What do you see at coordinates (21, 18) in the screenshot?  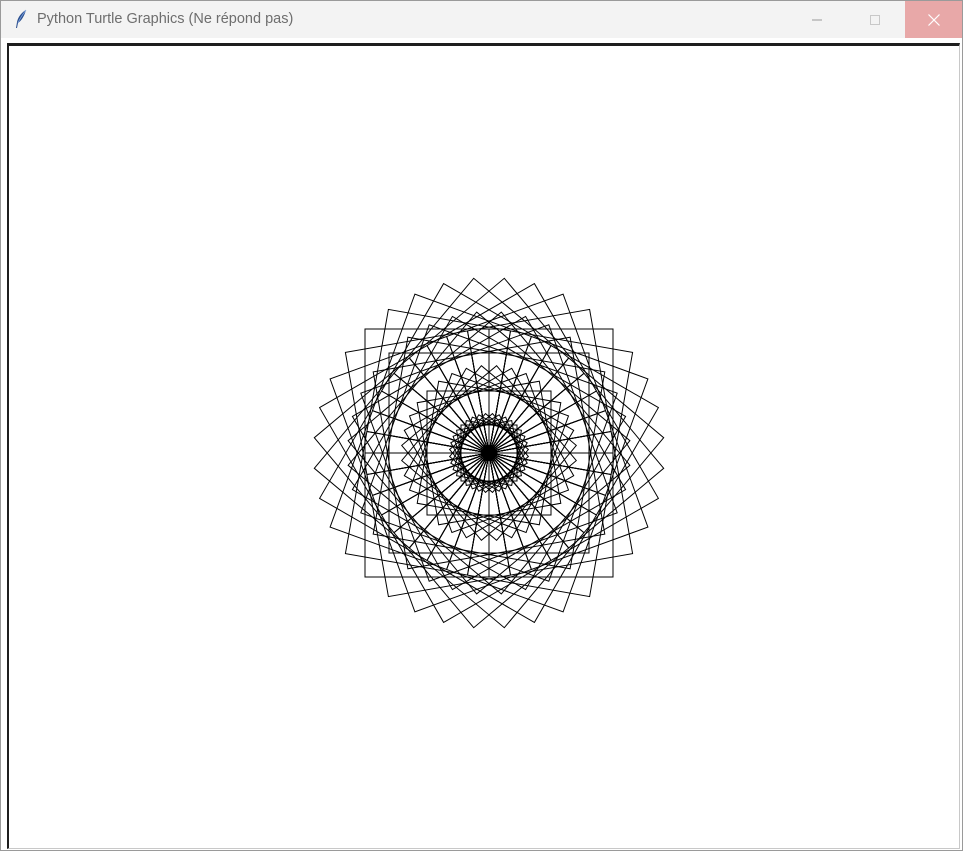 I see `feather-icon` at bounding box center [21, 18].